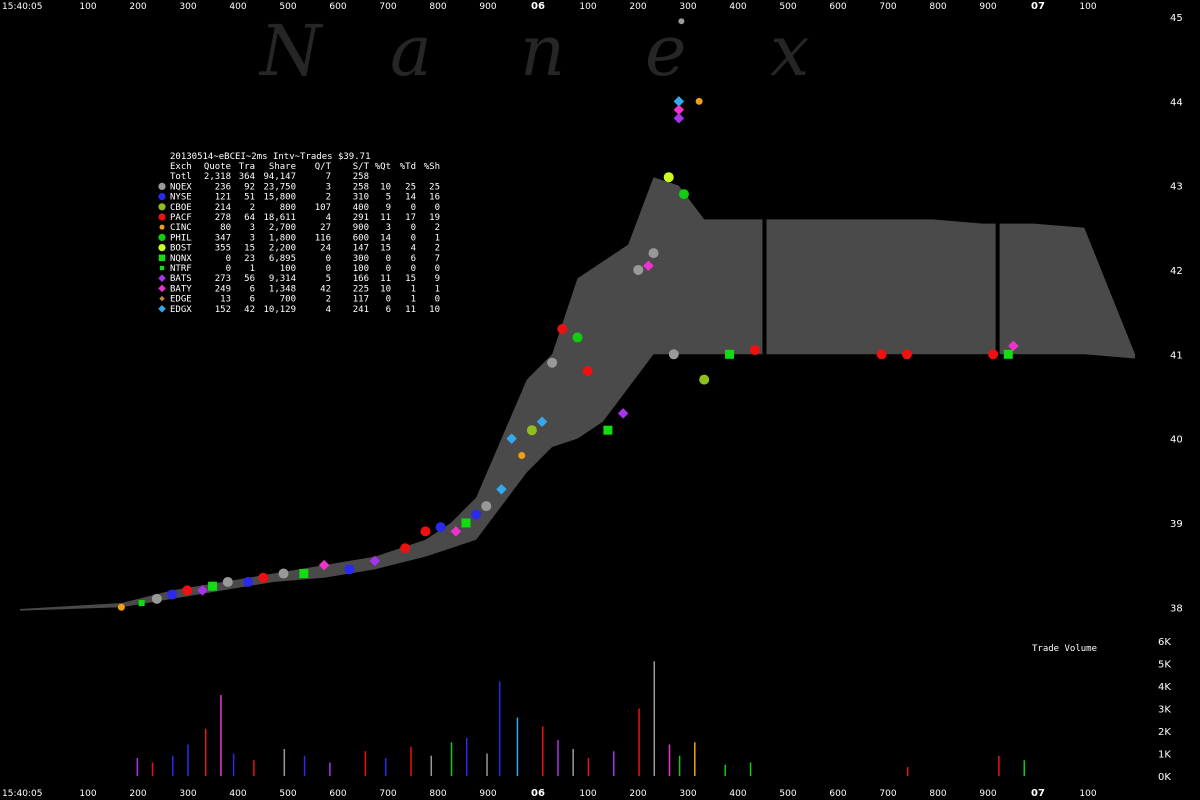  What do you see at coordinates (279, 218) in the screenshot?
I see `legend-cell: 18,611` at bounding box center [279, 218].